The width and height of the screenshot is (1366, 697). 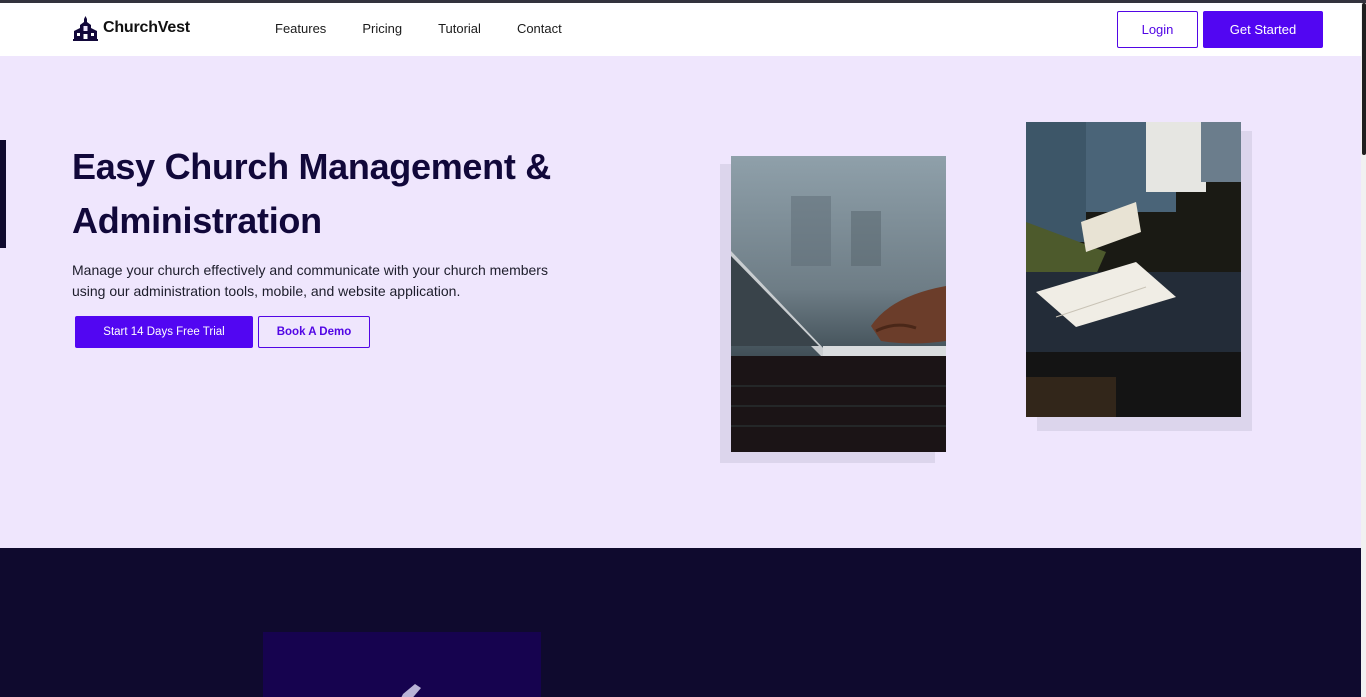 I want to click on hero-title: Easy Church Management & Administration, so click(x=352, y=194).